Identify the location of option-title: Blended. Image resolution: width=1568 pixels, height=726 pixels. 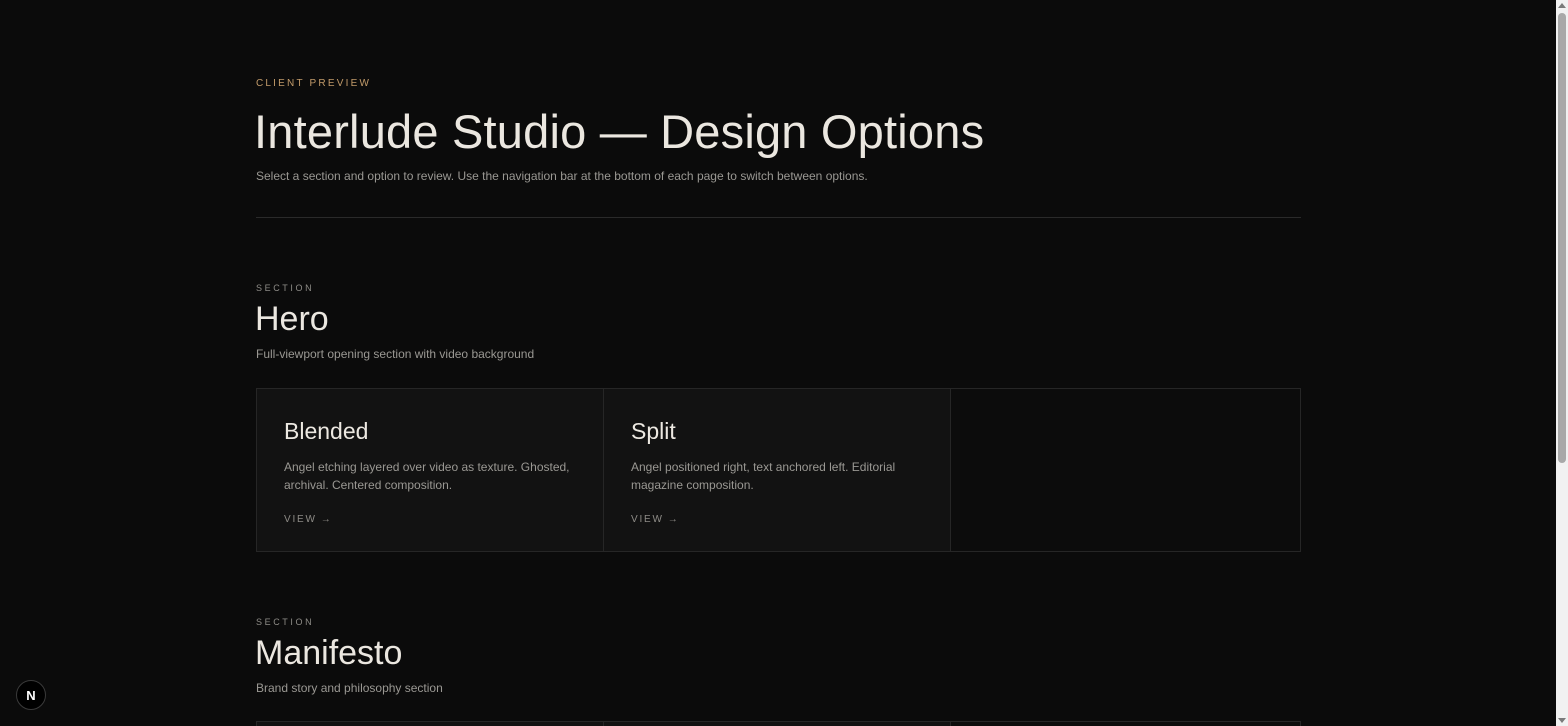
(326, 431).